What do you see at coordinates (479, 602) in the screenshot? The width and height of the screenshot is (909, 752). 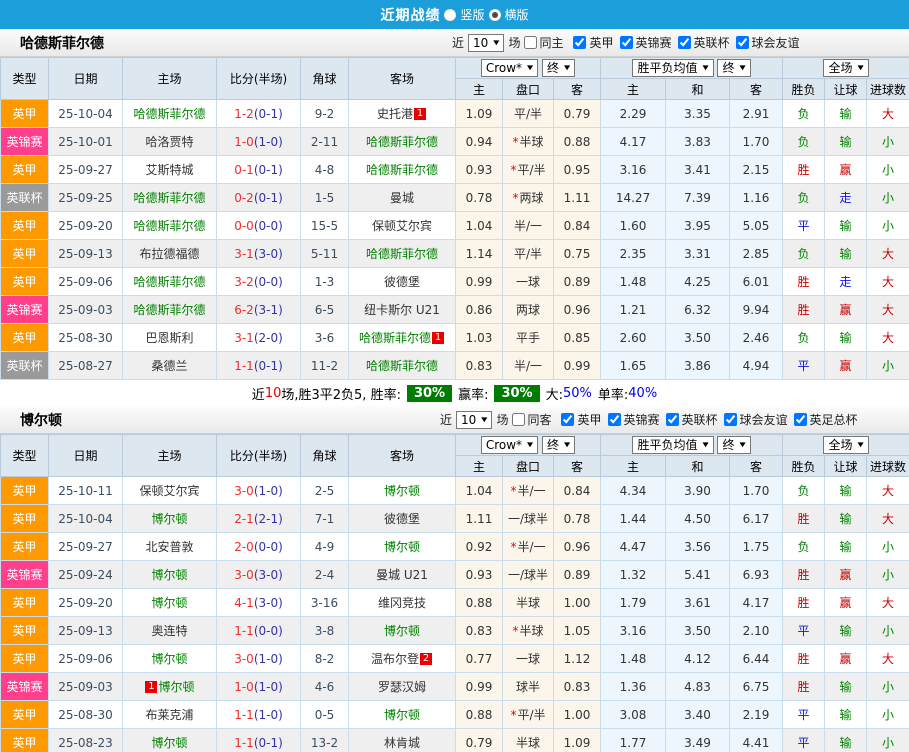 I see `odds-value: 0.88` at bounding box center [479, 602].